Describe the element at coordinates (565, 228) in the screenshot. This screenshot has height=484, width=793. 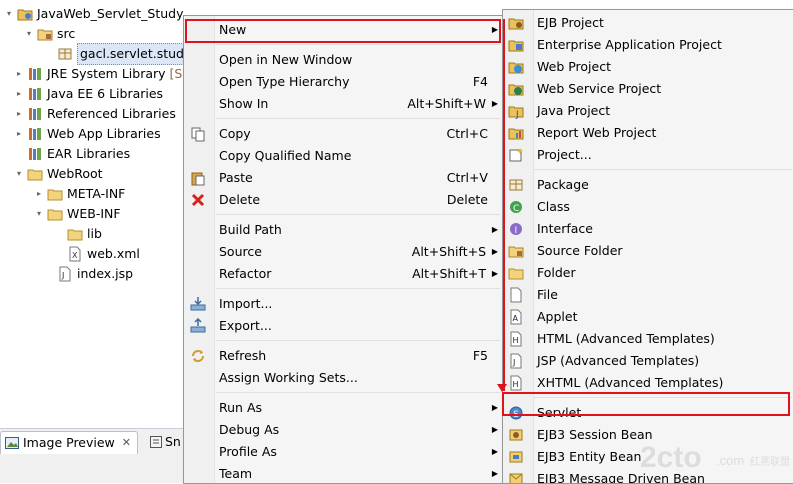
I see `submenu-item-label: Interface` at that location.